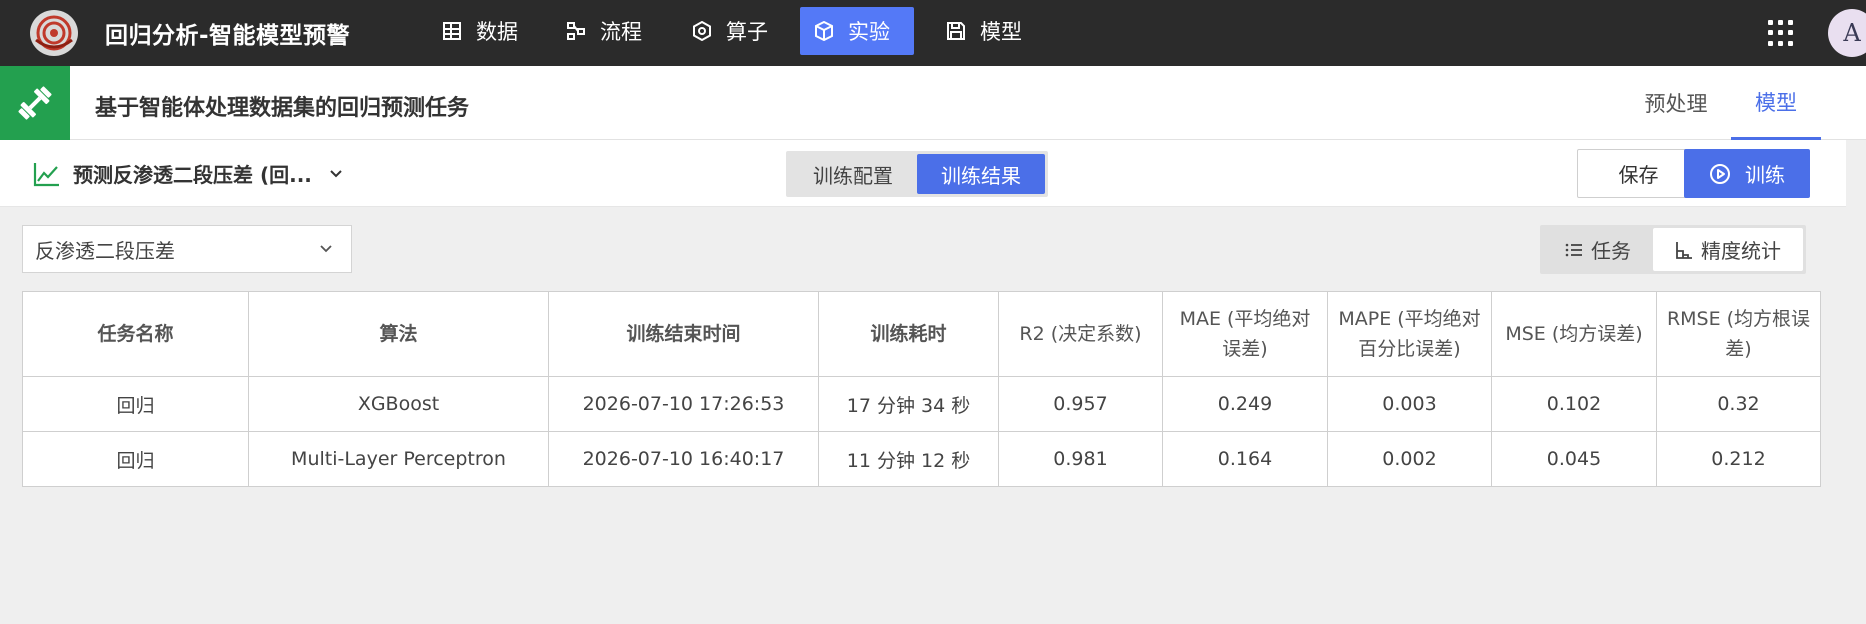 This screenshot has height=624, width=1866. Describe the element at coordinates (1001, 32) in the screenshot. I see `nav-item-label: 模型` at that location.